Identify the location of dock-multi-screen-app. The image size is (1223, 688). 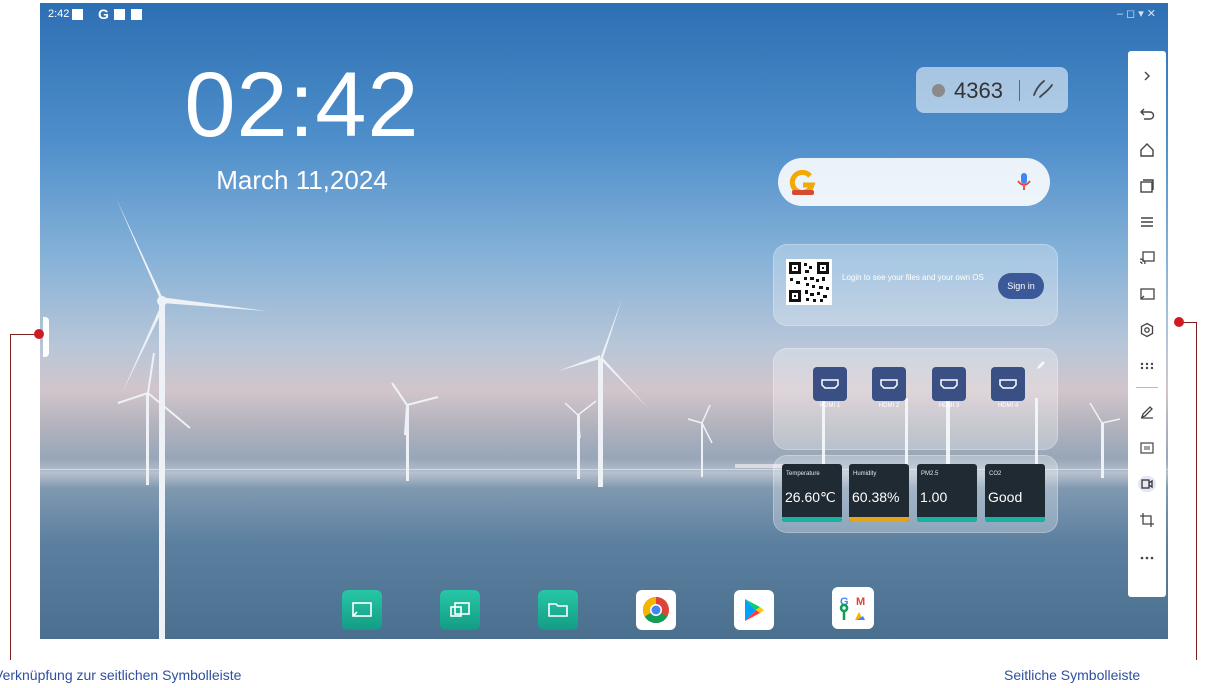
(460, 610).